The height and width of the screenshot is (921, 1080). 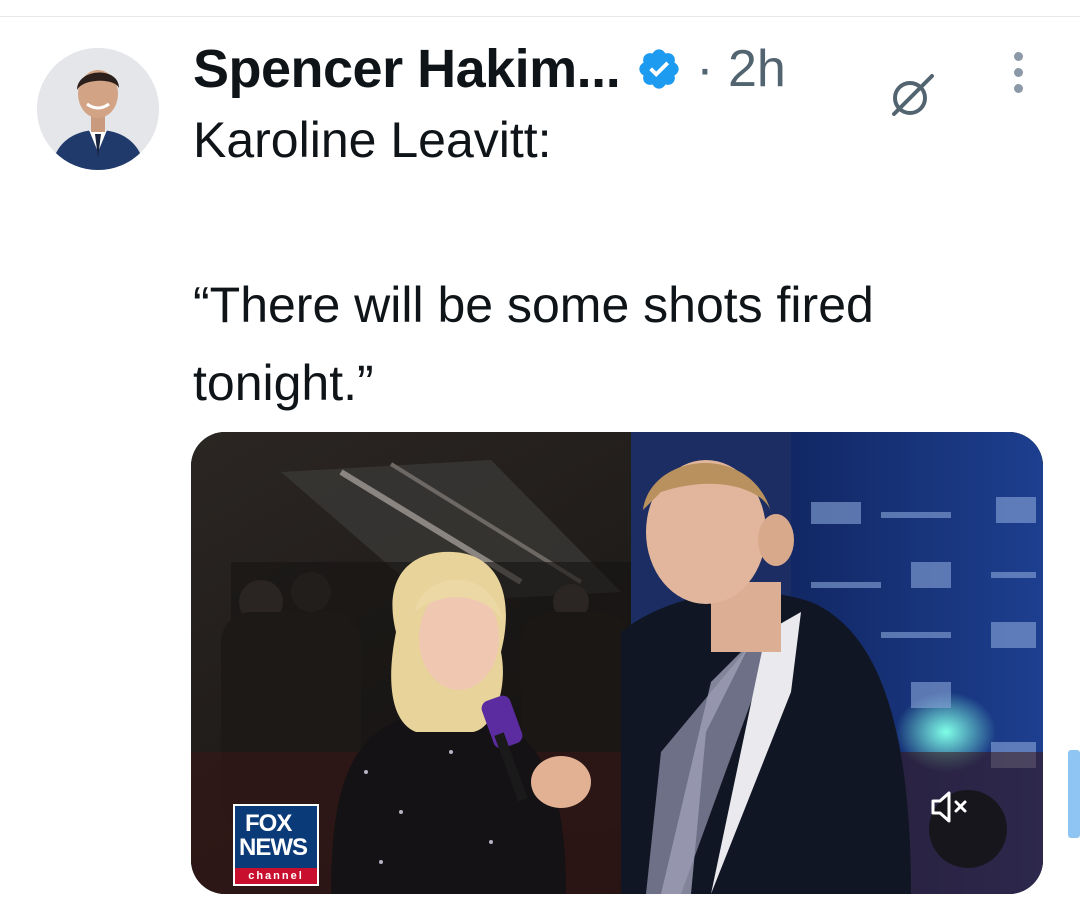 What do you see at coordinates (273, 847) in the screenshot?
I see `news-logo-text: NEWS` at bounding box center [273, 847].